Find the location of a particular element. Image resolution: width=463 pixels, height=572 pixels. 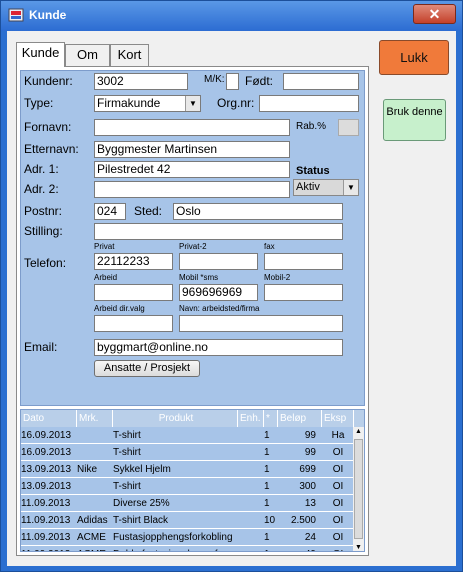

stilling-field is located at coordinates (218, 231).